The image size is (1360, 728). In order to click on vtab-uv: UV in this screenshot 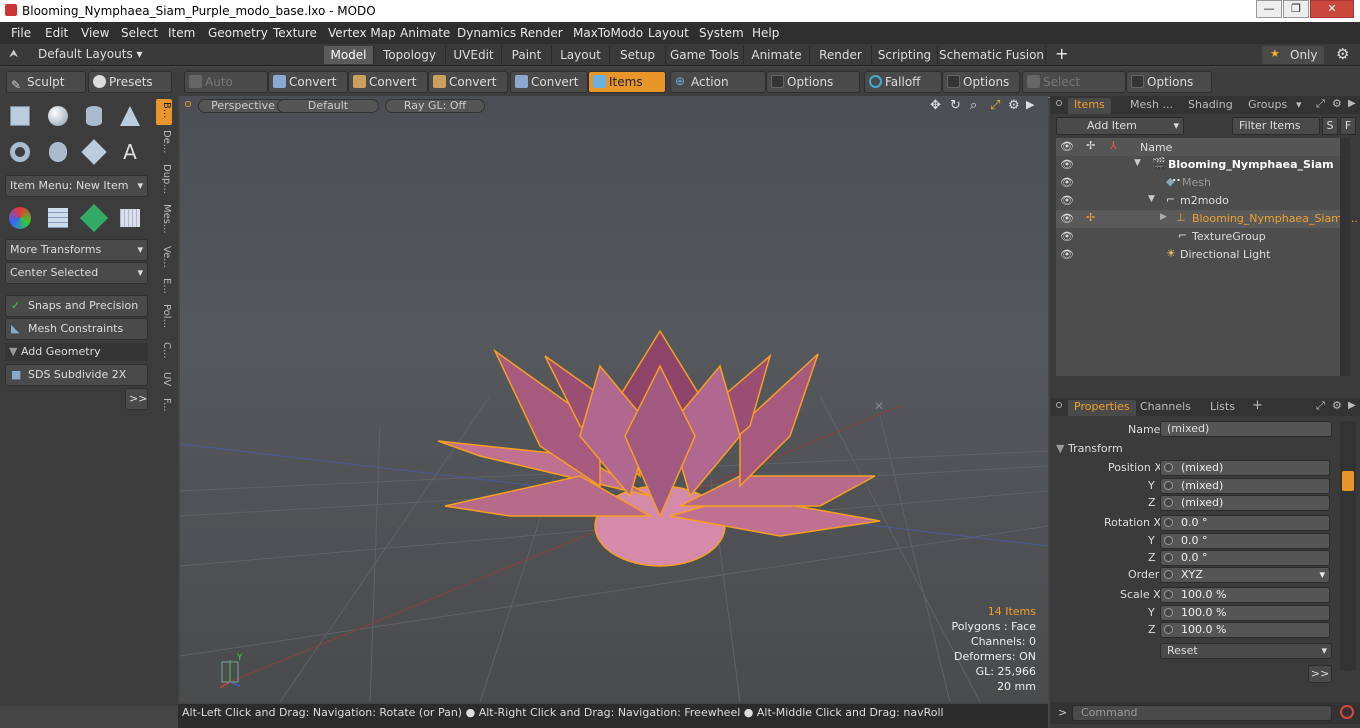, I will do `click(164, 379)`.